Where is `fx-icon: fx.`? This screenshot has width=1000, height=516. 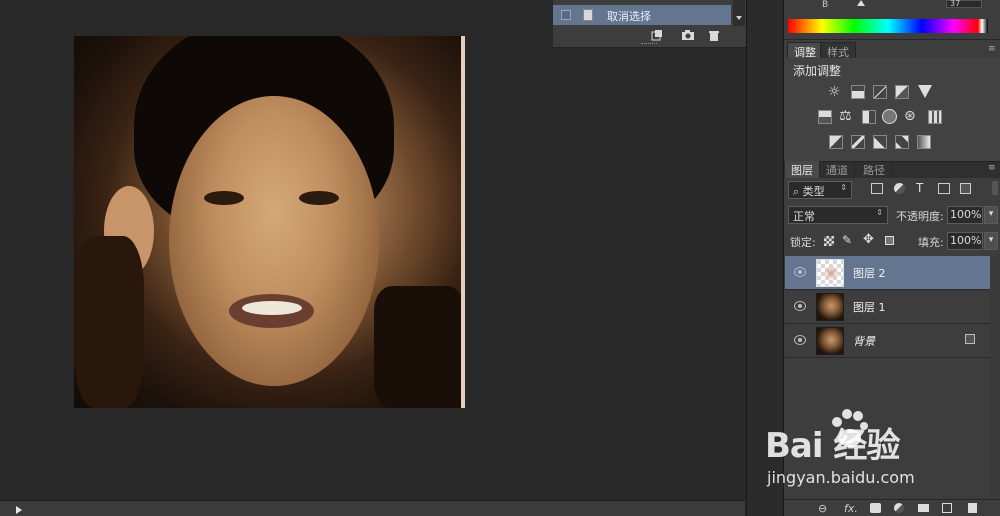
fx-icon: fx. is located at coordinates (851, 508).